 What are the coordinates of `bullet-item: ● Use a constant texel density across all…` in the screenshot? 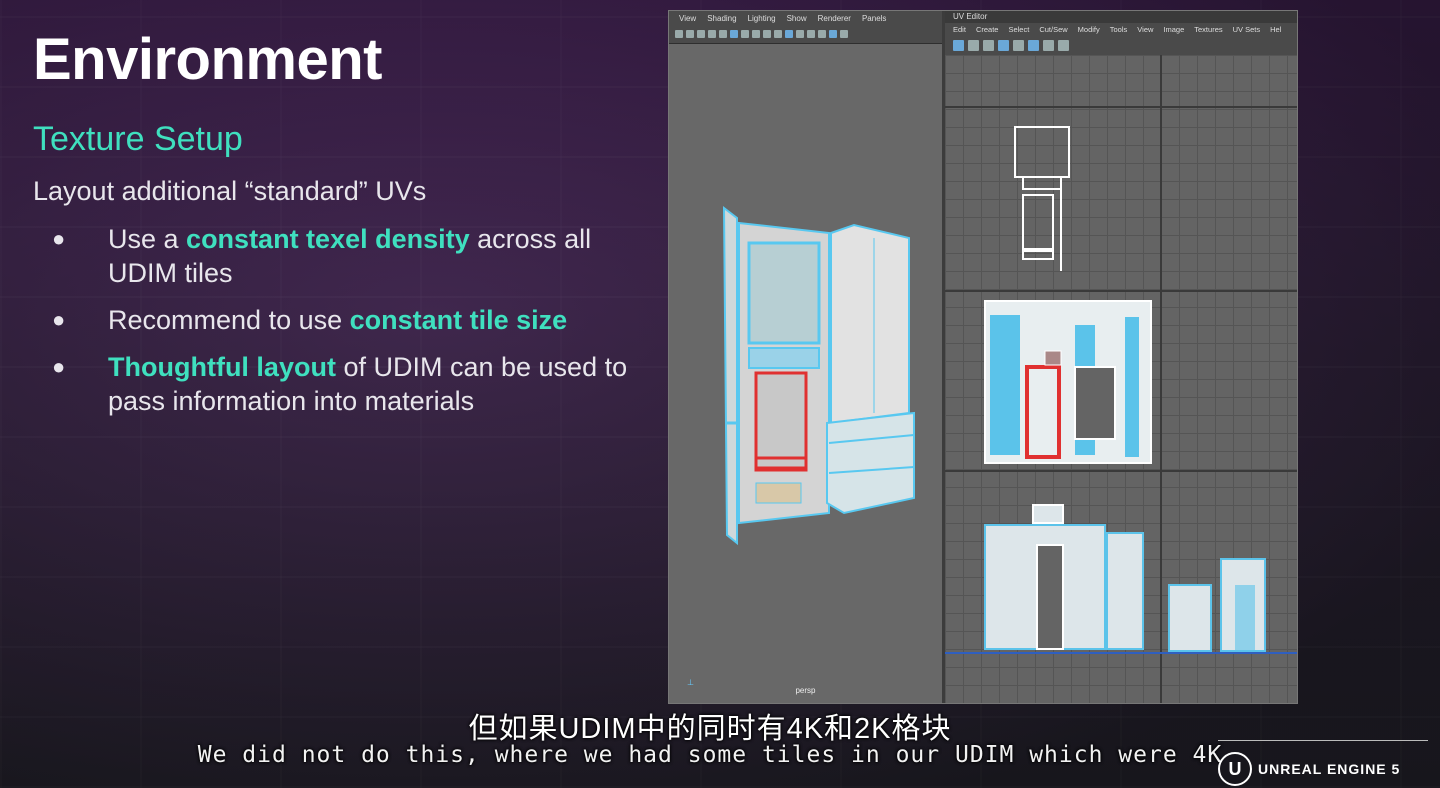 It's located at (342, 256).